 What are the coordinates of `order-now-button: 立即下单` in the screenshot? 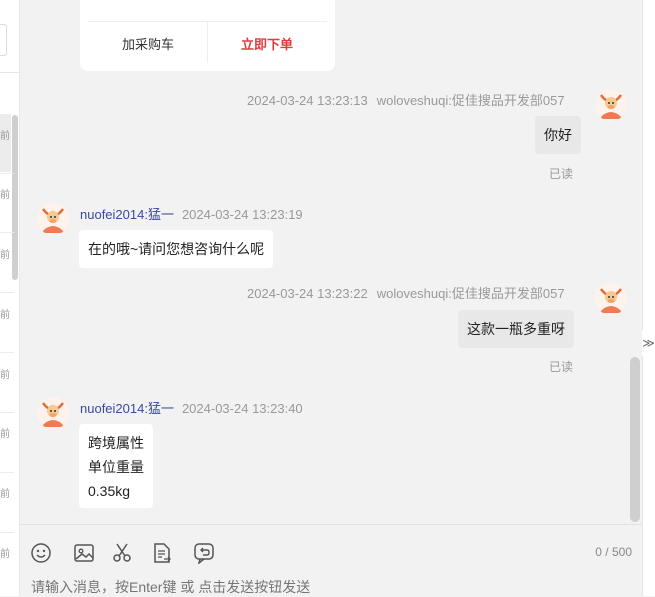 It's located at (267, 43).